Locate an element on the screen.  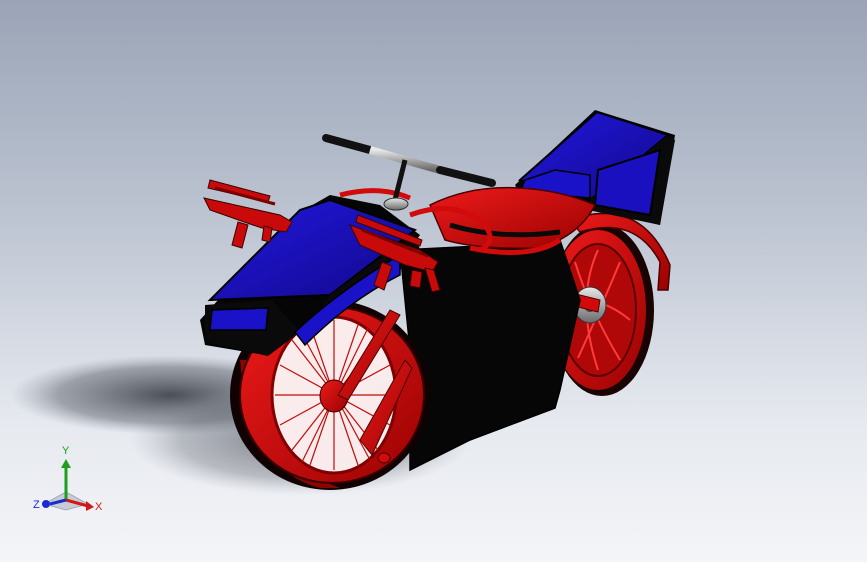
x-axis-arrow is located at coordinates (90, 506).